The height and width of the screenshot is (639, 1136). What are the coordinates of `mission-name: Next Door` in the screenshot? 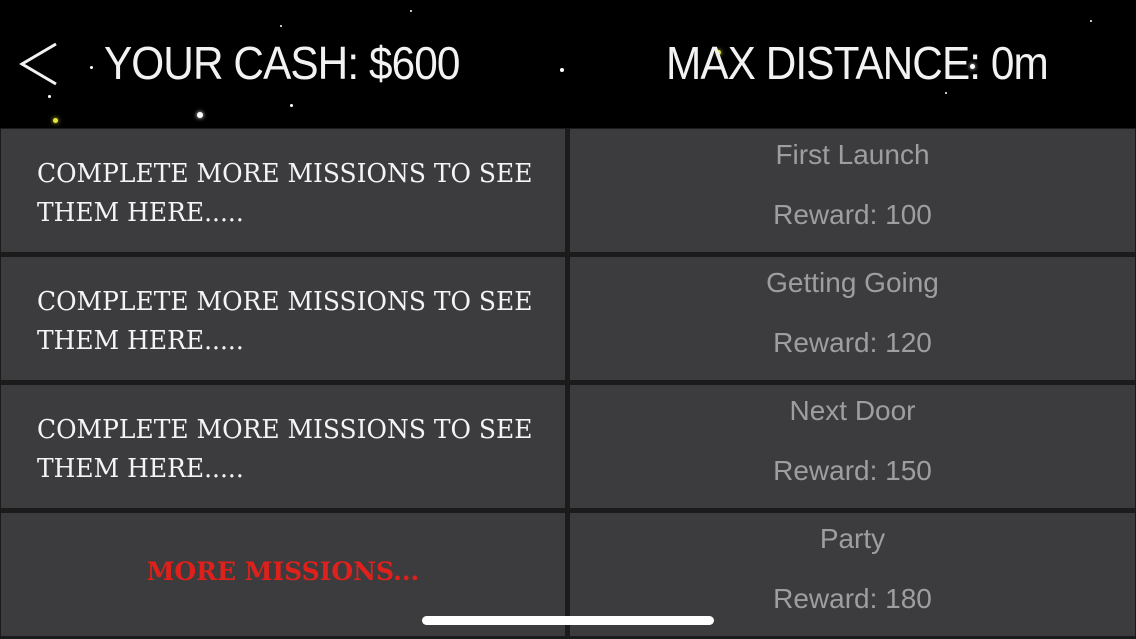 It's located at (852, 410).